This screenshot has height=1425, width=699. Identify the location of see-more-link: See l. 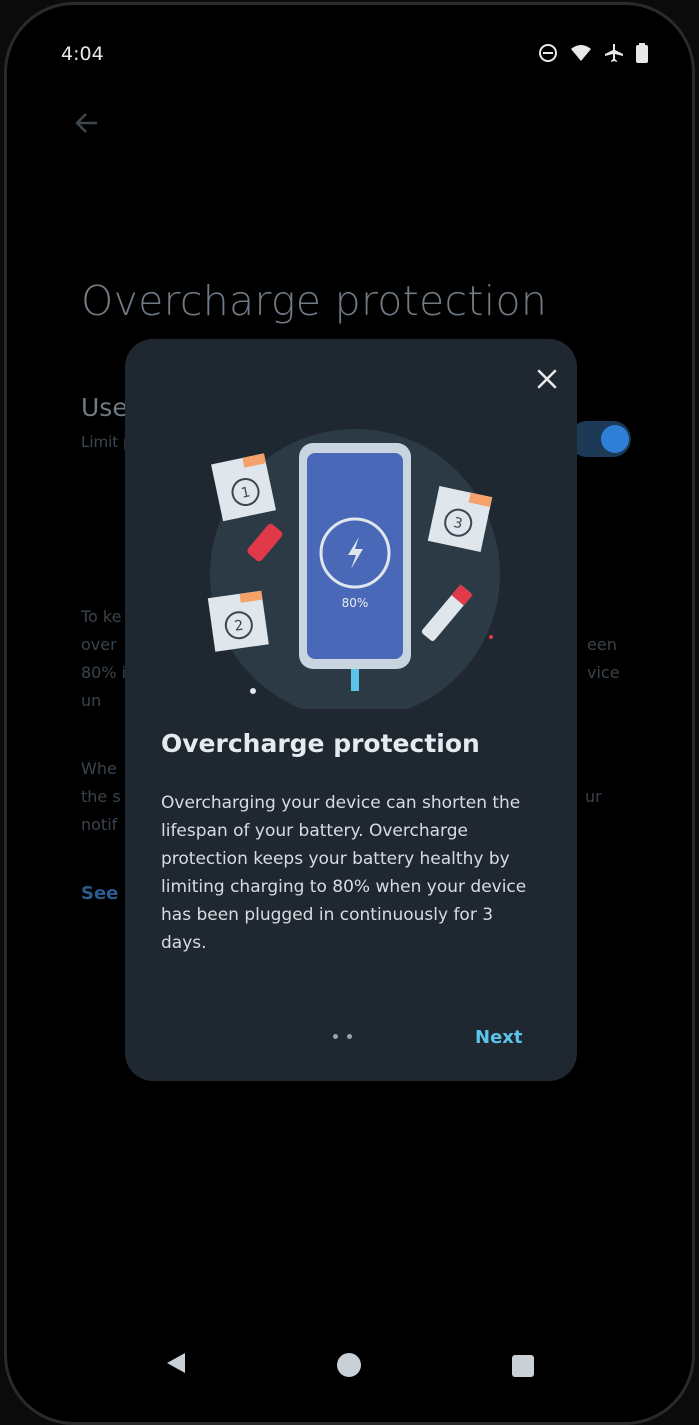
(106, 893).